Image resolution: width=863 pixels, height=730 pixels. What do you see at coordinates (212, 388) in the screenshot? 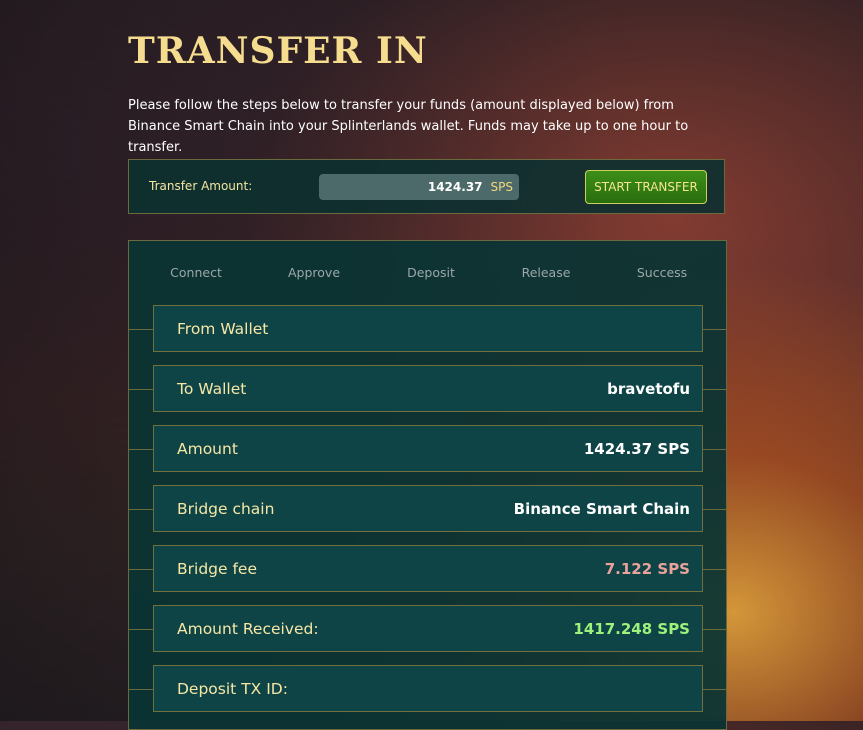
I see `detail-label: To Wallet` at bounding box center [212, 388].